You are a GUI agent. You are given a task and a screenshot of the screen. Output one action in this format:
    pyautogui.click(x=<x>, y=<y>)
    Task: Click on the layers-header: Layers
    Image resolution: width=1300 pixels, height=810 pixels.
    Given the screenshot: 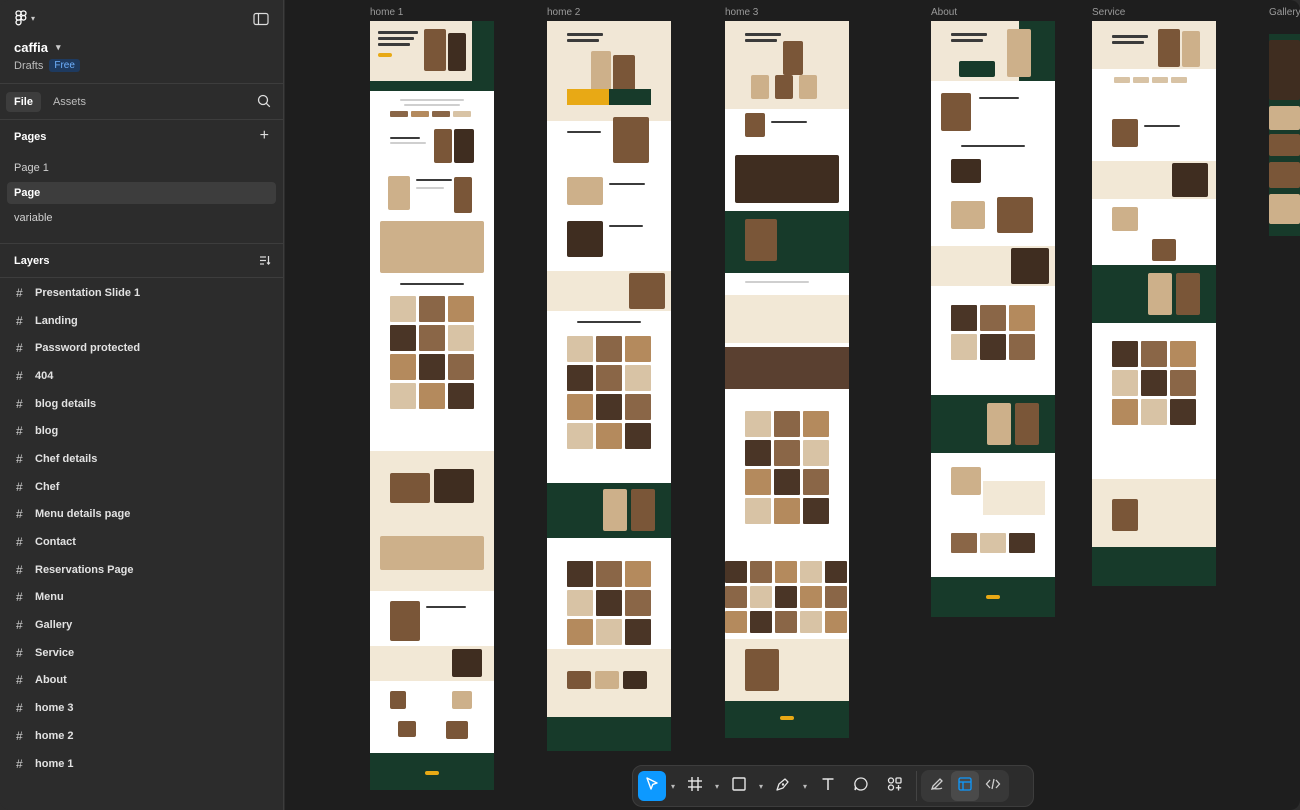 What is the action you would take?
    pyautogui.click(x=141, y=261)
    